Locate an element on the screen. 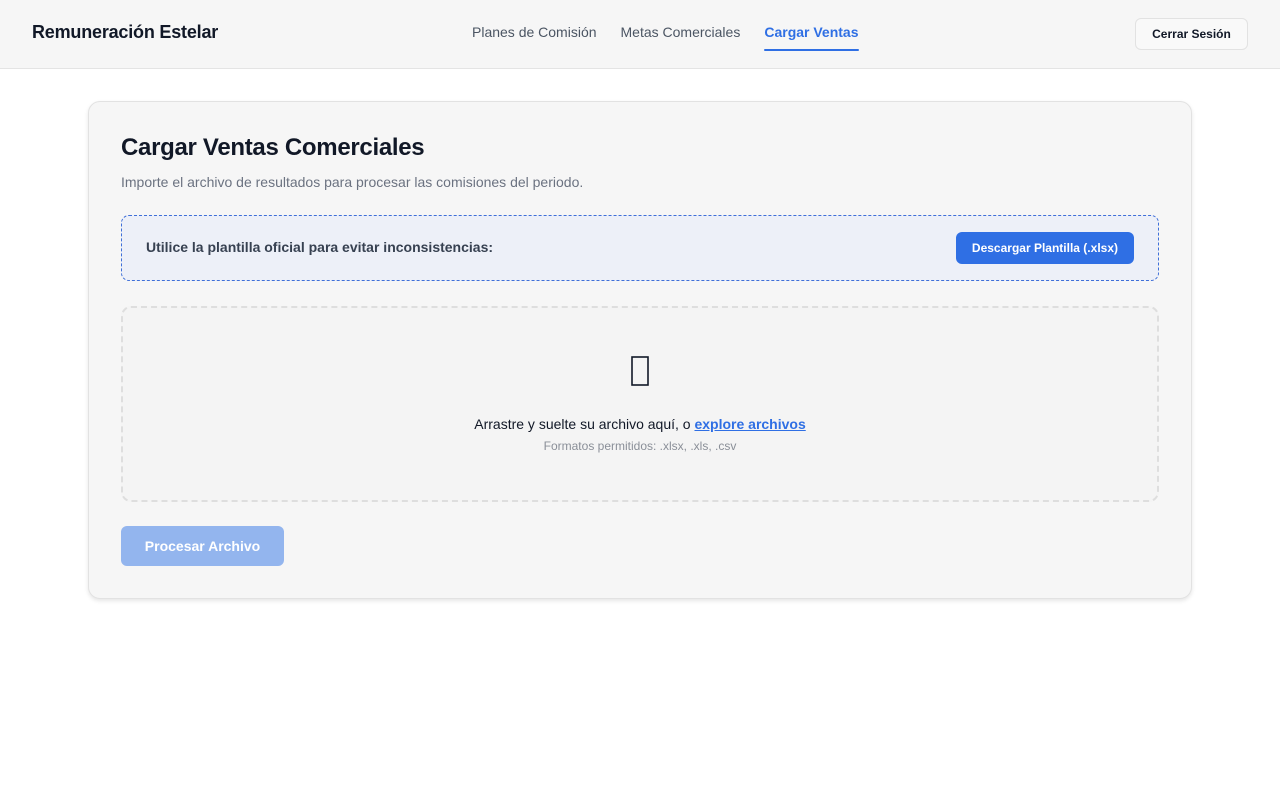 This screenshot has width=1280, height=800. dropzone-prompt-text: Arrastre y suelte su archivo aquí, o is located at coordinates (582, 424).